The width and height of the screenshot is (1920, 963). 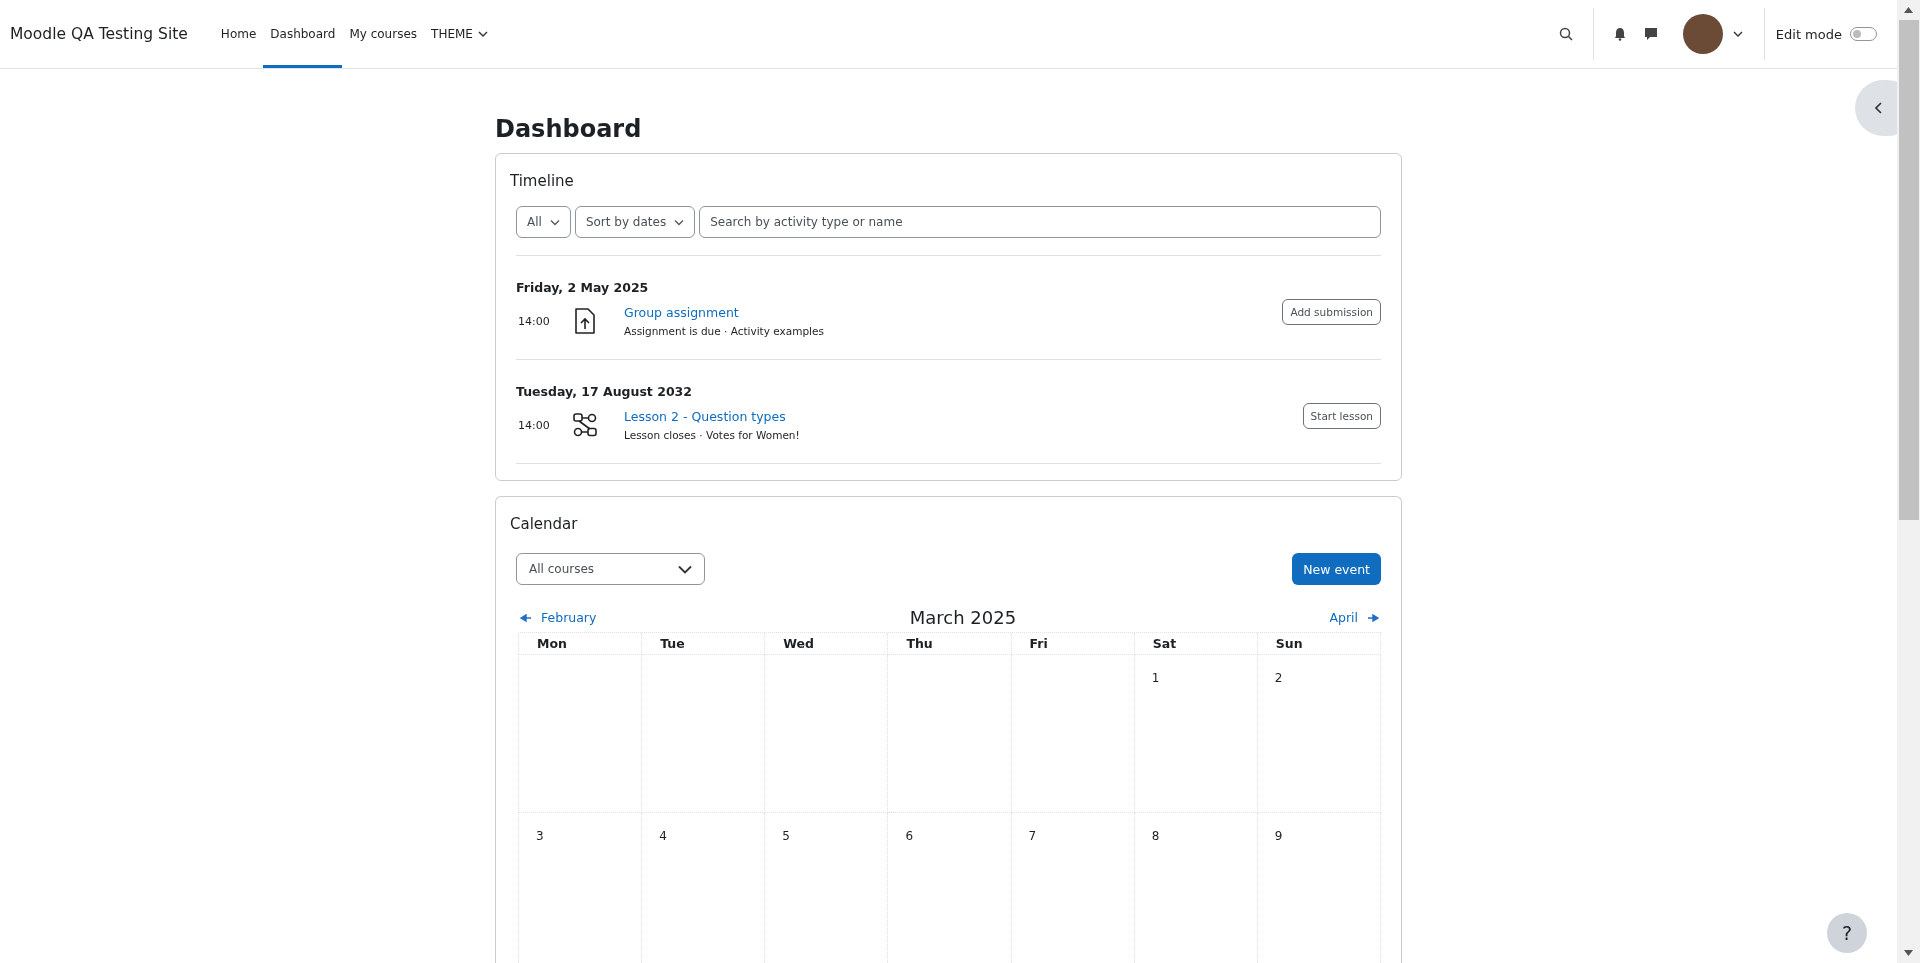 I want to click on filter-dropdown: All, so click(x=543, y=222).